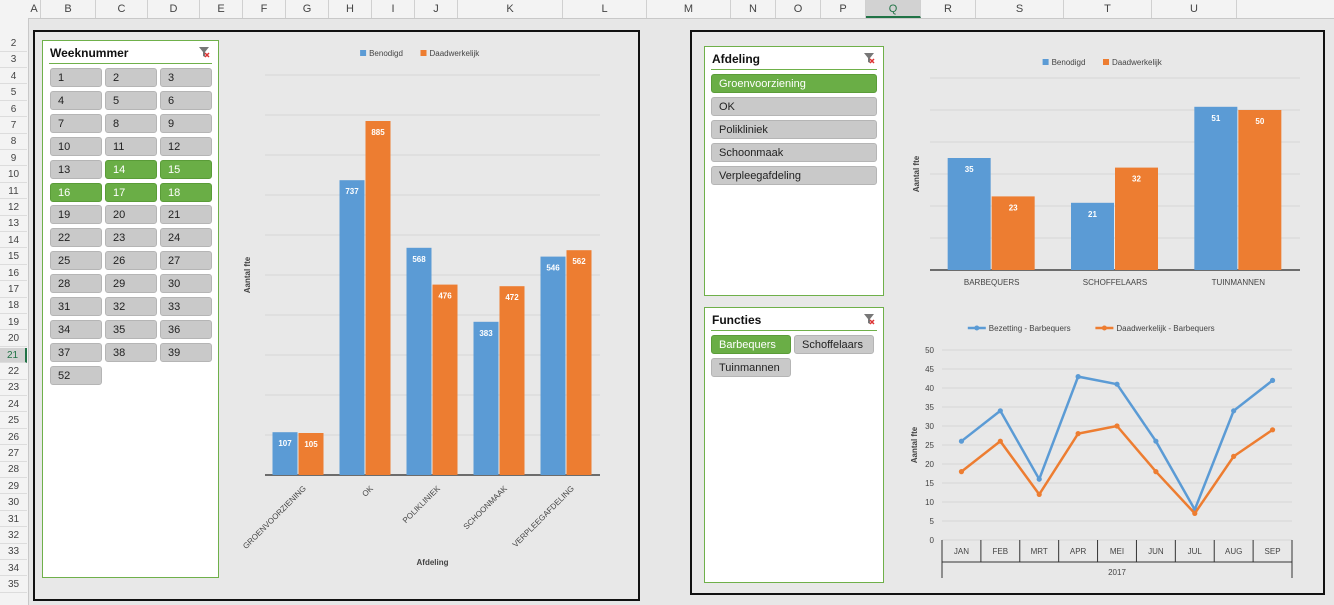  Describe the element at coordinates (131, 192) in the screenshot. I see `week-item-17: 17` at that location.